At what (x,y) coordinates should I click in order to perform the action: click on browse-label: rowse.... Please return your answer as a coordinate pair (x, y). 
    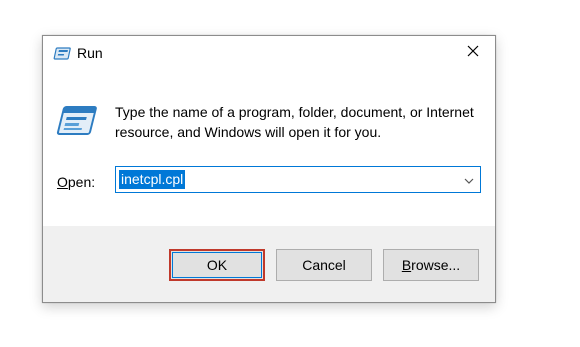
    Looking at the image, I should click on (436, 265).